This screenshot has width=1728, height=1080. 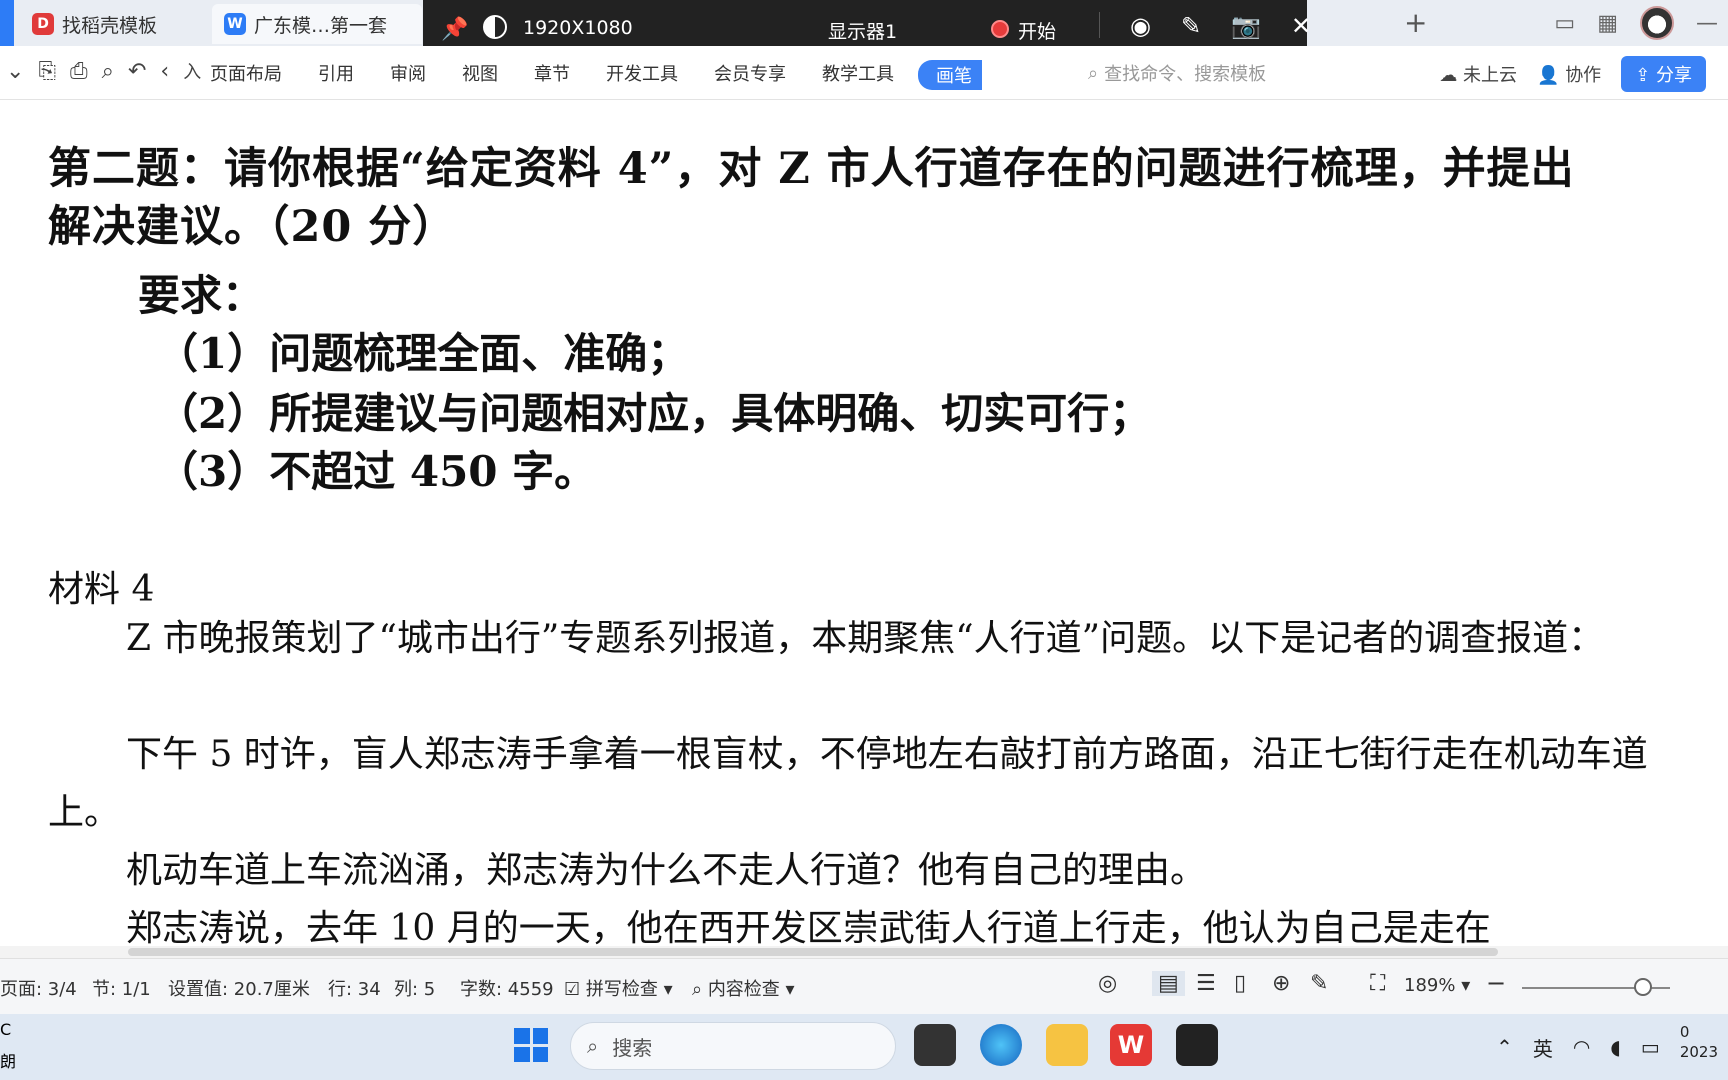 I want to click on clock-time: 0, so click(x=1684, y=1032).